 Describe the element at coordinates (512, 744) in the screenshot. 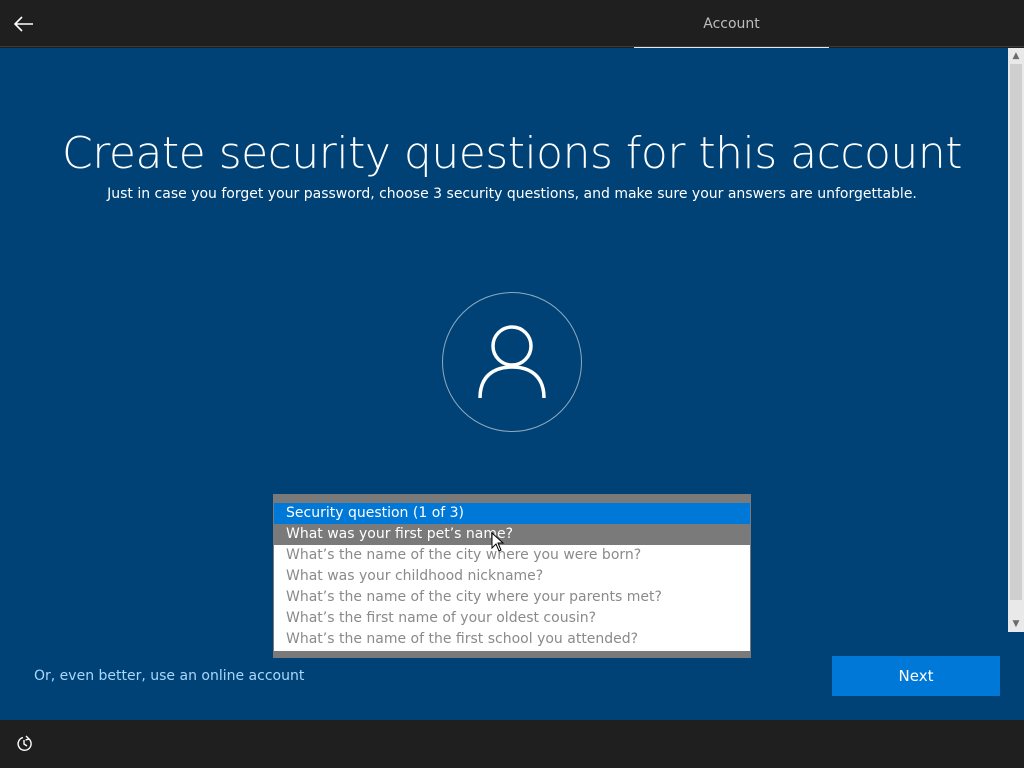

I see `bottom-bar` at that location.